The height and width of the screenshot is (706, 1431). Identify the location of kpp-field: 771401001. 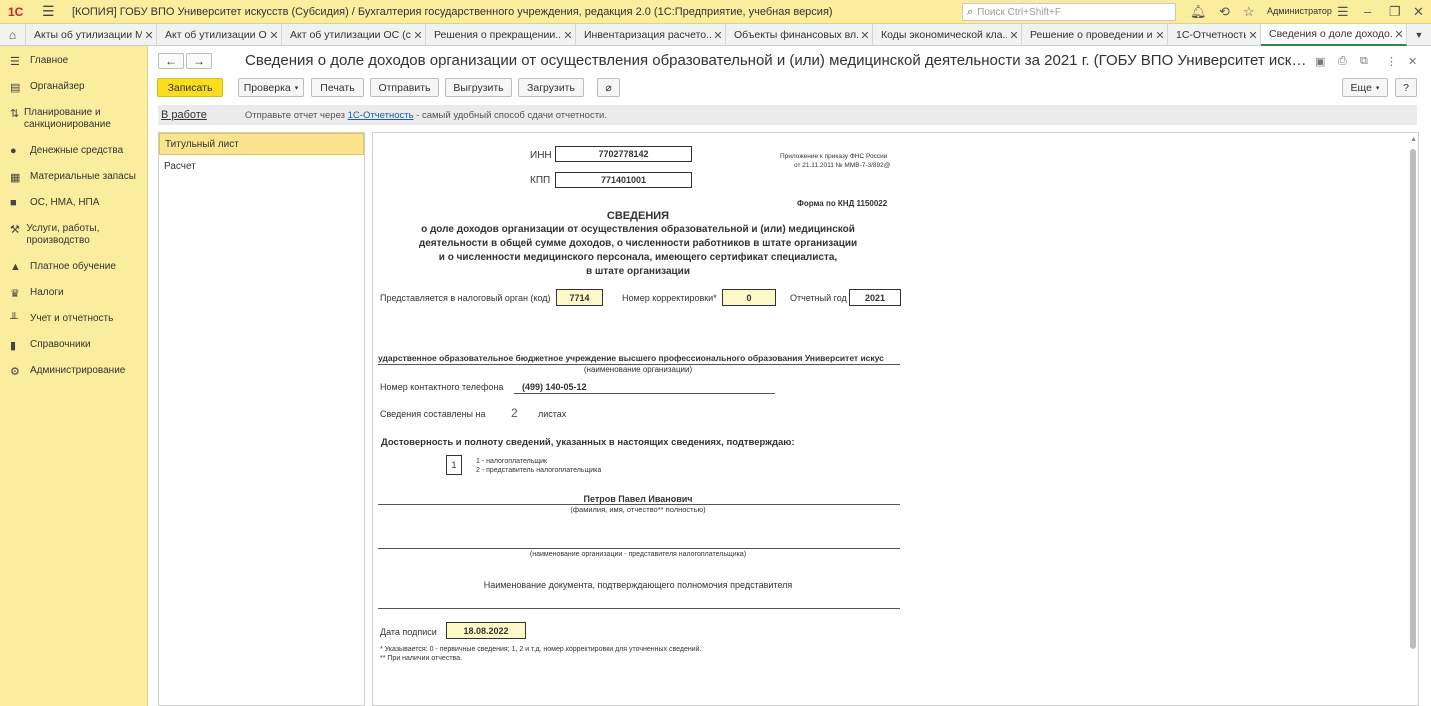
(623, 180).